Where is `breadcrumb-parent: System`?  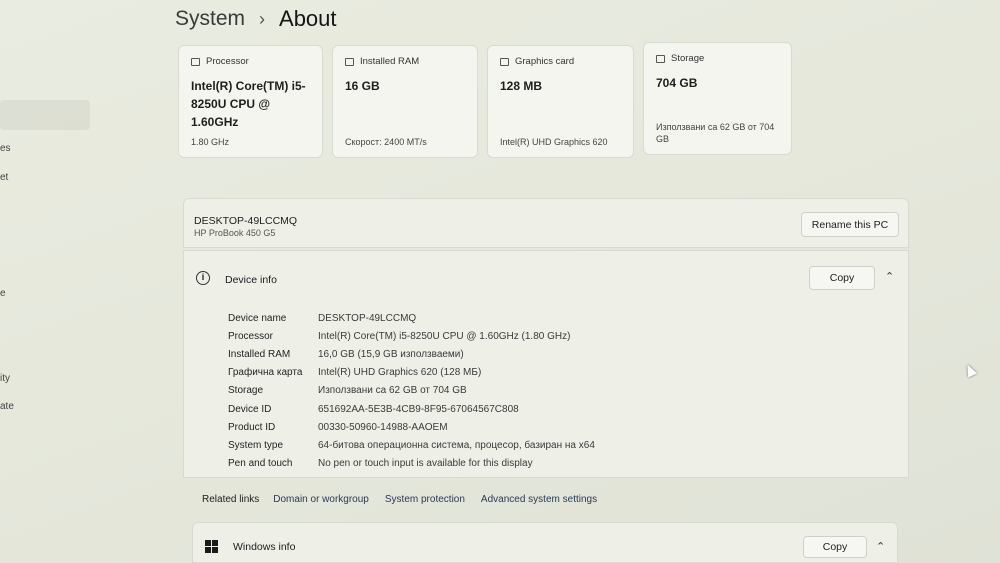
breadcrumb-parent: System is located at coordinates (210, 19).